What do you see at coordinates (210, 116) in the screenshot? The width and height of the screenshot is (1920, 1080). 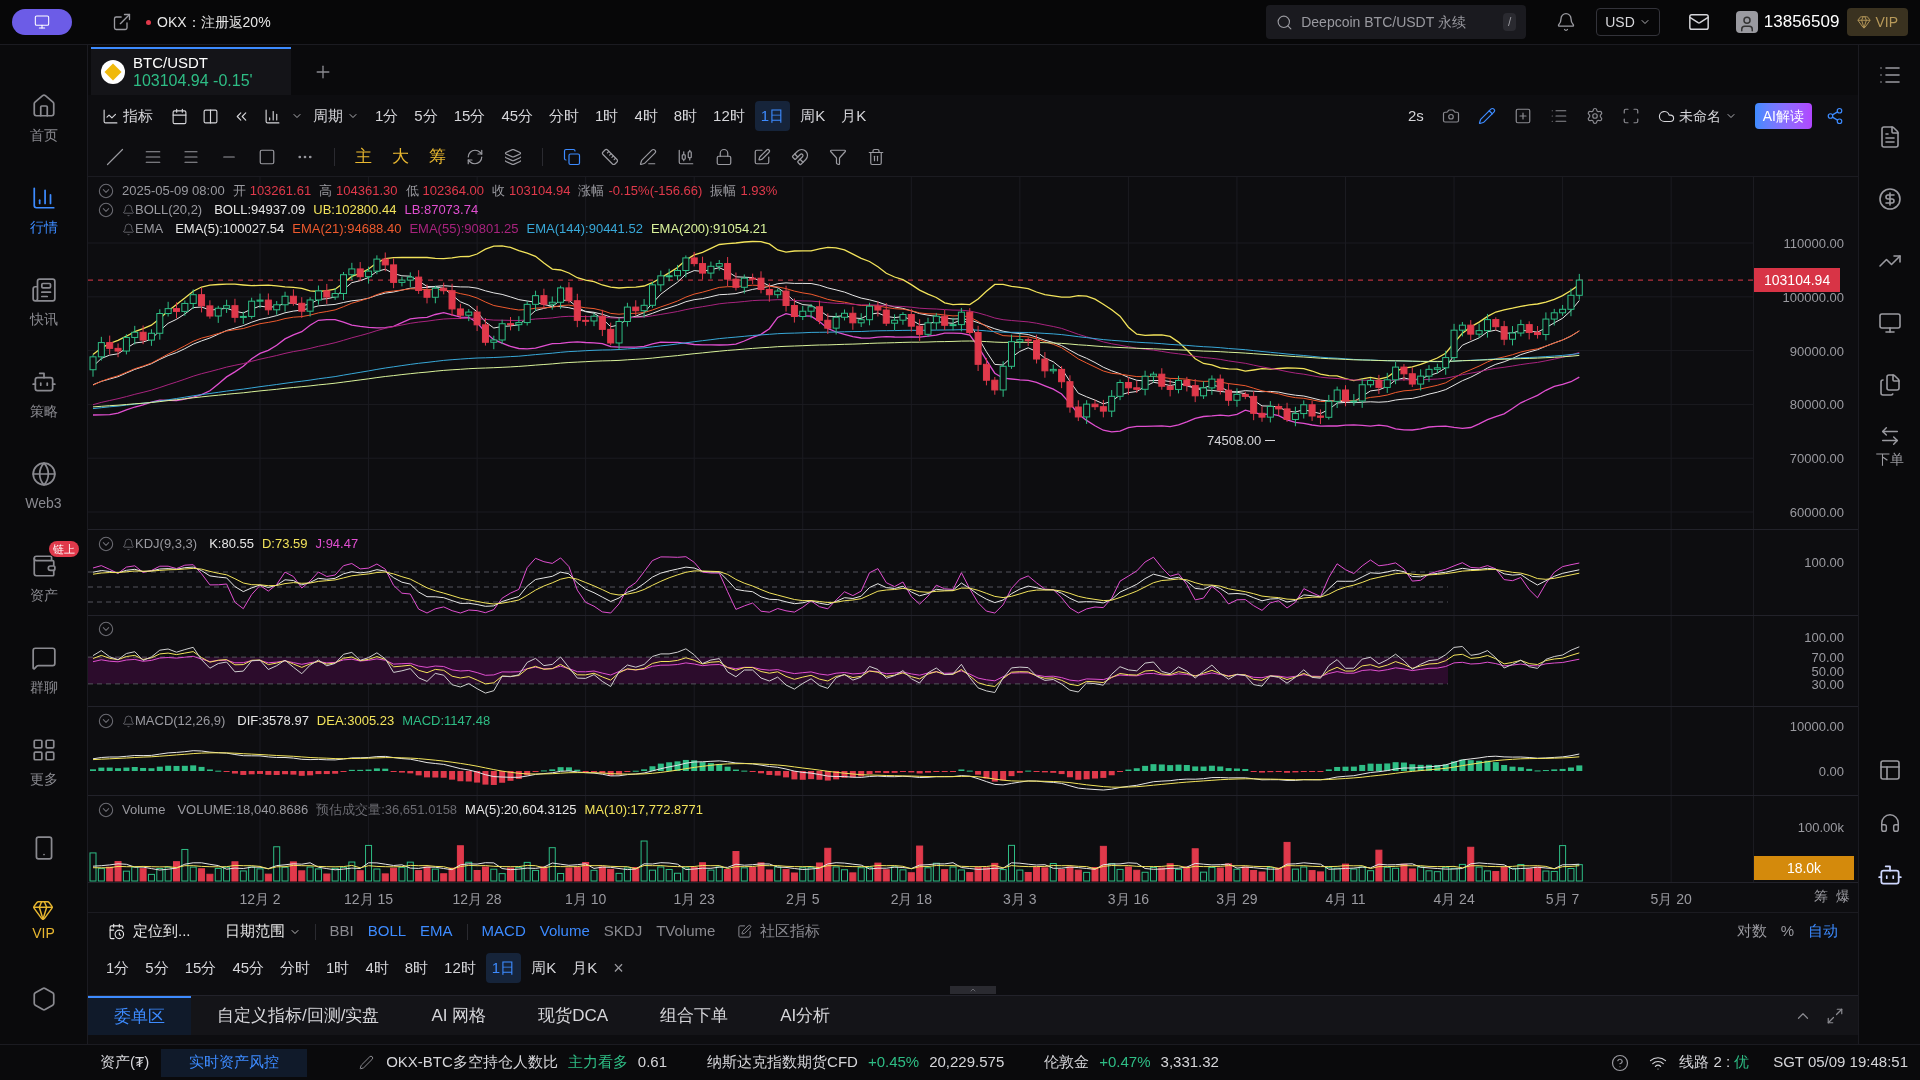 I see `columns-icon` at bounding box center [210, 116].